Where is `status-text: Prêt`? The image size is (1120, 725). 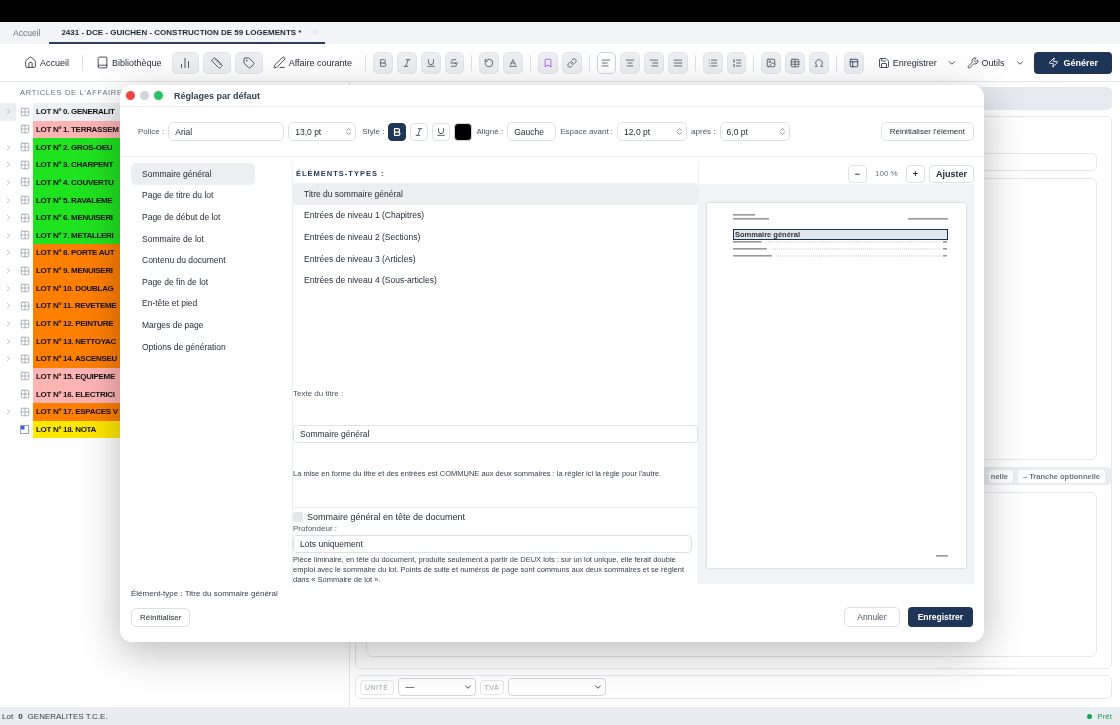
status-text: Prêt is located at coordinates (1104, 716).